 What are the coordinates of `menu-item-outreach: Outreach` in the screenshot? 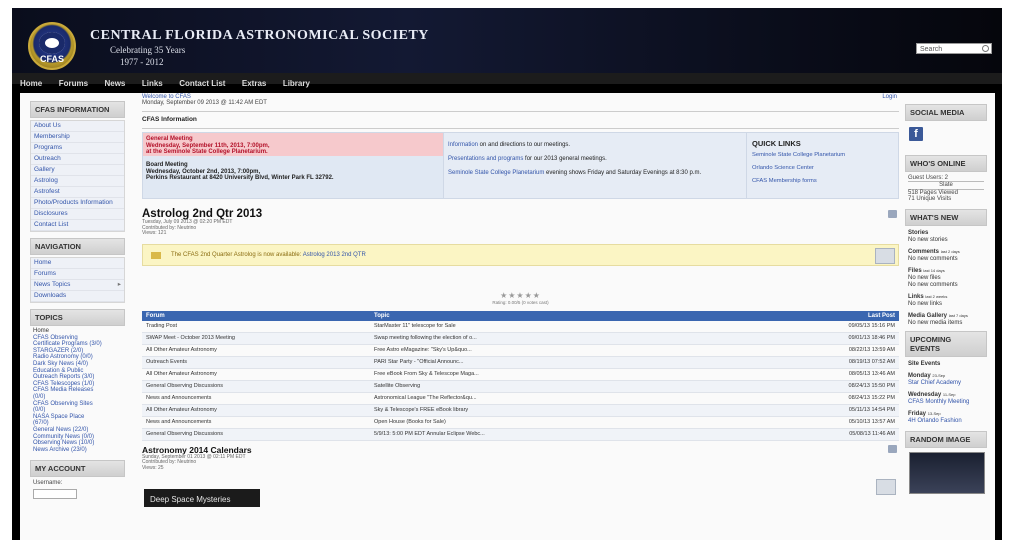 It's located at (77, 159).